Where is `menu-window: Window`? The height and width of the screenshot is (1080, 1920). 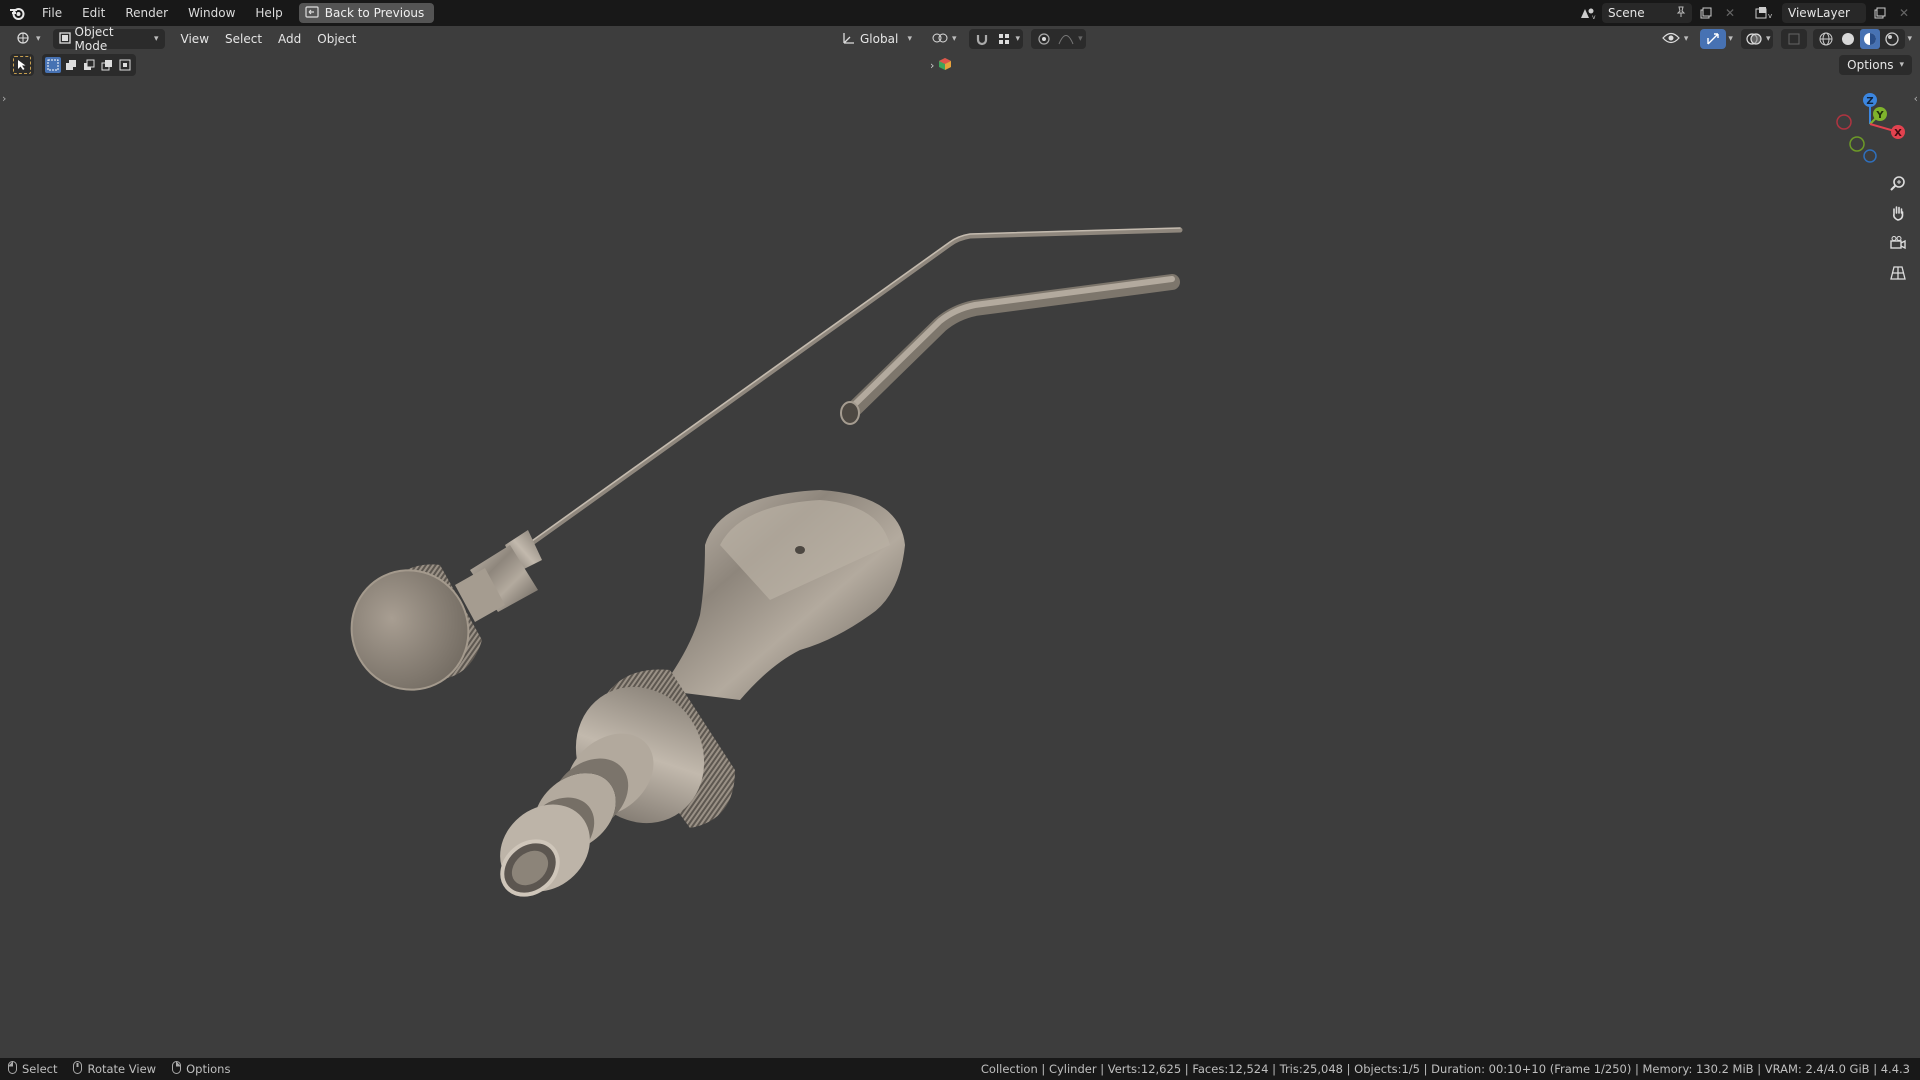 menu-window: Window is located at coordinates (211, 13).